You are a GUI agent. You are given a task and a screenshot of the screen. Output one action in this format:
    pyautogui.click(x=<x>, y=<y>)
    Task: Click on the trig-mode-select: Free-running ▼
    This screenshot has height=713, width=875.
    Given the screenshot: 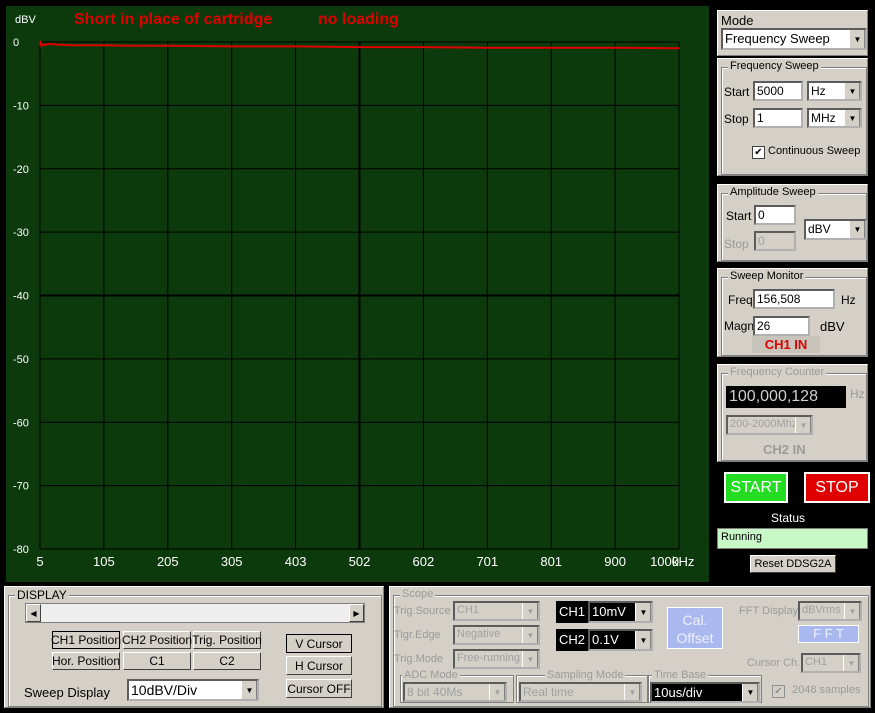 What is the action you would take?
    pyautogui.click(x=496, y=659)
    